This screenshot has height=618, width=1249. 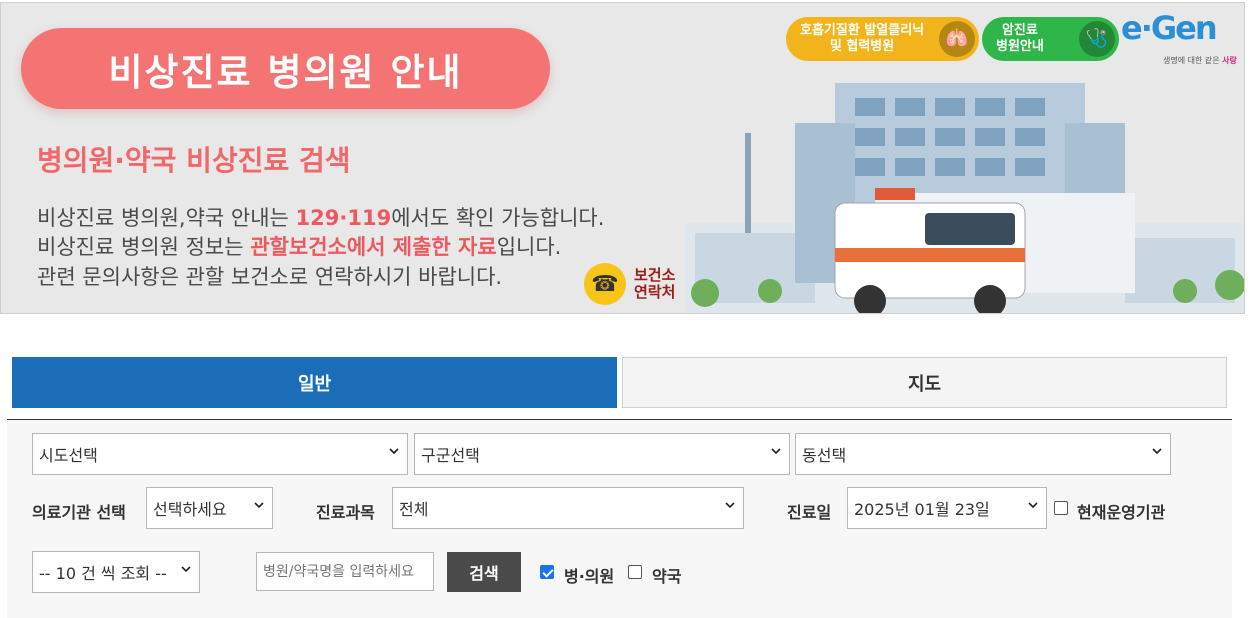 I want to click on resp-label-line1: 호흡기질환 발열클리닉, so click(x=862, y=30).